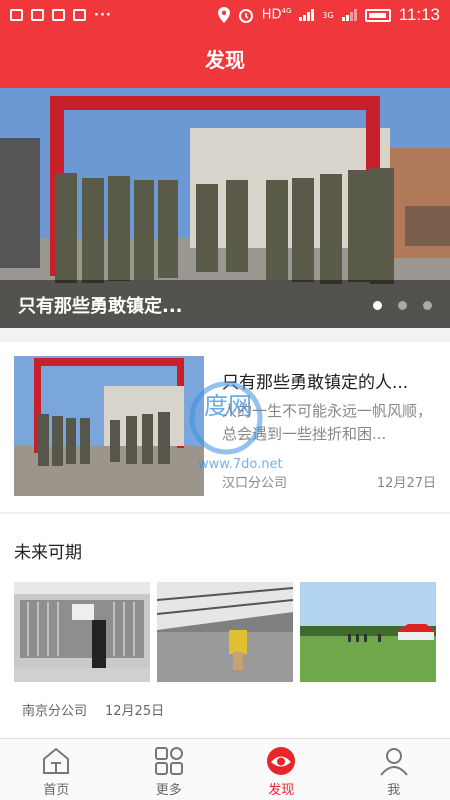 This screenshot has width=450, height=800. Describe the element at coordinates (55, 711) in the screenshot. I see `album-source: 南京分公司` at that location.